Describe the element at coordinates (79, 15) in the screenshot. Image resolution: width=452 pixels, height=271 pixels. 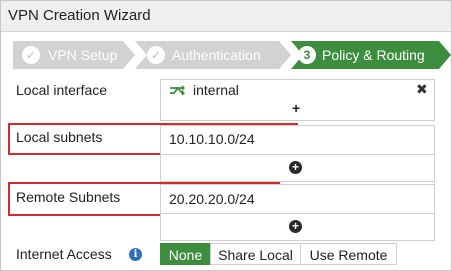
I see `window-title: VPN Creation Wizard` at that location.